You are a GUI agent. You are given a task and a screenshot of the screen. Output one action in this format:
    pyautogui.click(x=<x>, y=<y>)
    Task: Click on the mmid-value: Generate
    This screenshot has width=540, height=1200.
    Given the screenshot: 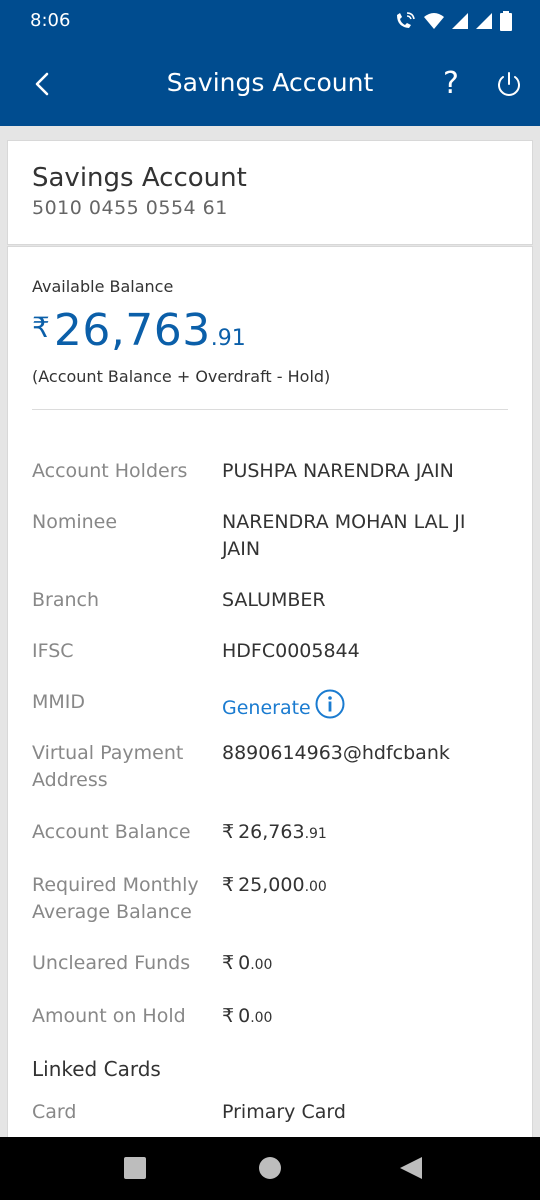 What is the action you would take?
    pyautogui.click(x=362, y=705)
    